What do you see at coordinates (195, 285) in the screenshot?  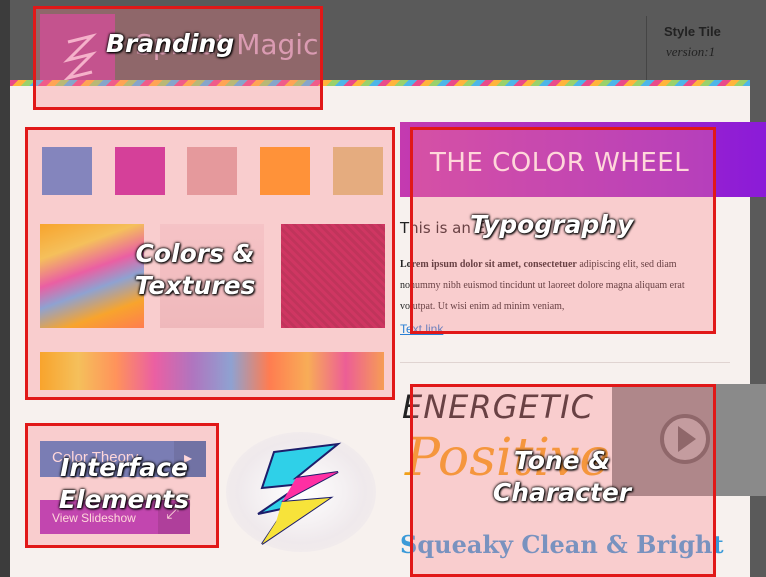 I see `overlay-label-colors-line2: Textures` at bounding box center [195, 285].